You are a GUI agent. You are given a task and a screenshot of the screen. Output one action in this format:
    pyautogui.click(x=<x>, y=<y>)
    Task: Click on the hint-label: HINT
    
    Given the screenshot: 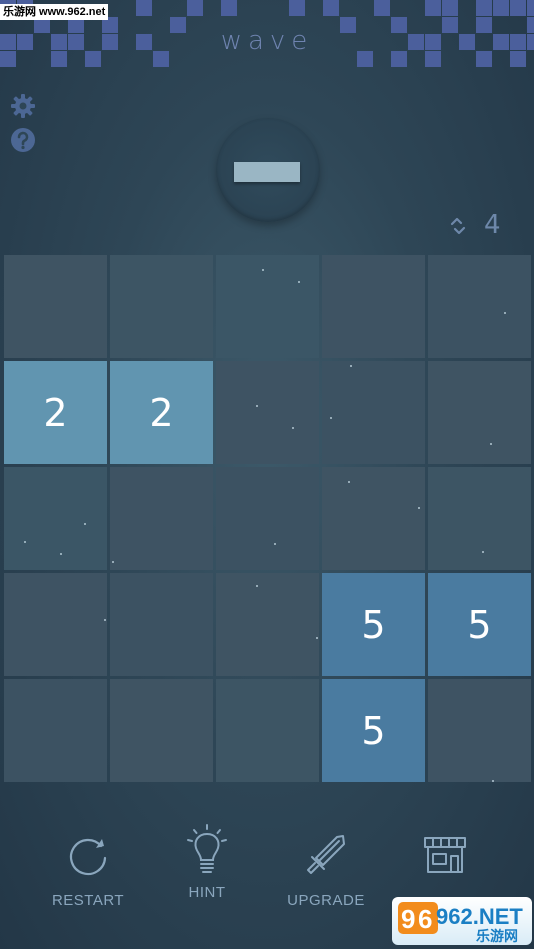 What is the action you would take?
    pyautogui.click(x=207, y=892)
    